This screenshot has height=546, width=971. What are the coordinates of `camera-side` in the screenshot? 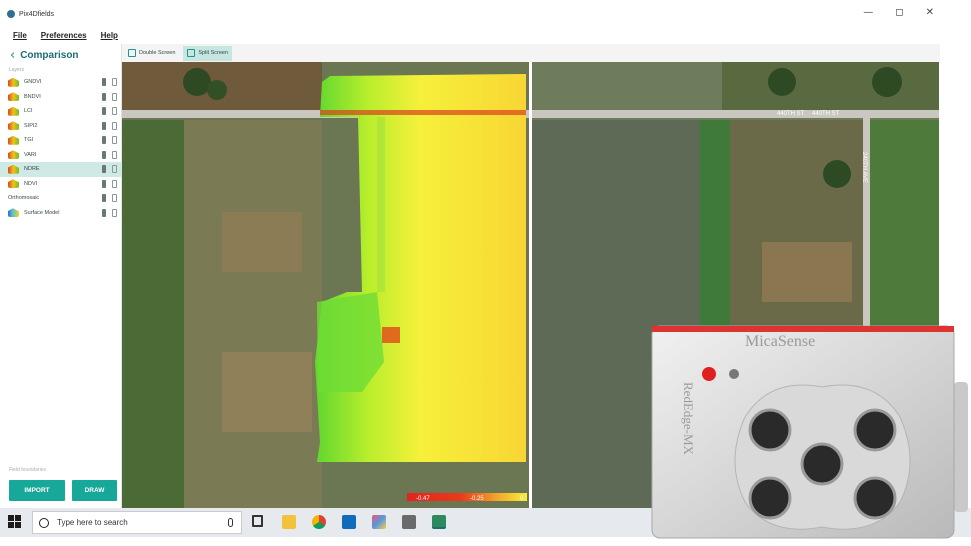 It's located at (961, 447).